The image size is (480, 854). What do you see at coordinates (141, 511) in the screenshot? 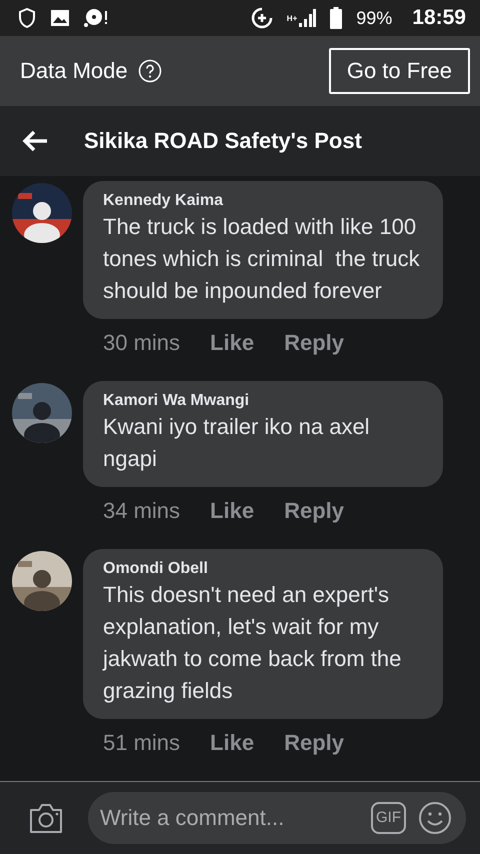
I see `comment-time: 34 mins` at bounding box center [141, 511].